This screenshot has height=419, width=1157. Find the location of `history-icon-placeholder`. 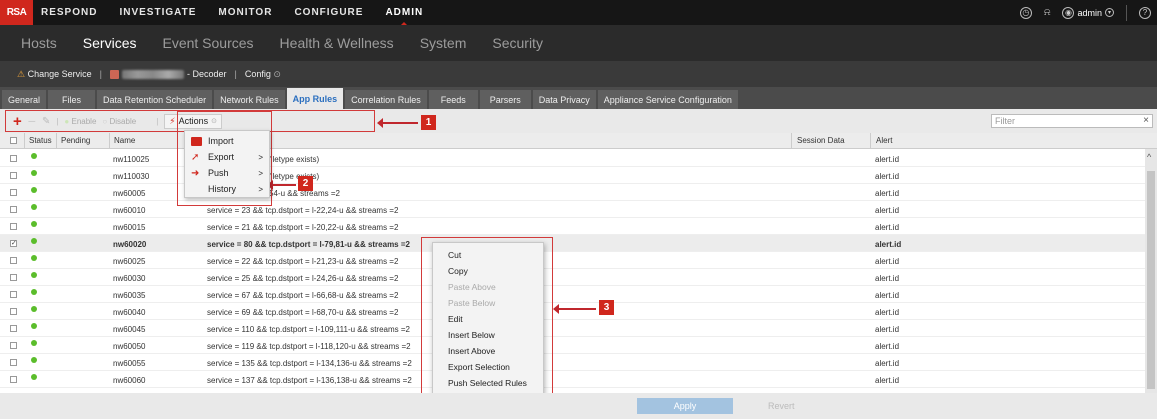

history-icon-placeholder is located at coordinates (196, 189).